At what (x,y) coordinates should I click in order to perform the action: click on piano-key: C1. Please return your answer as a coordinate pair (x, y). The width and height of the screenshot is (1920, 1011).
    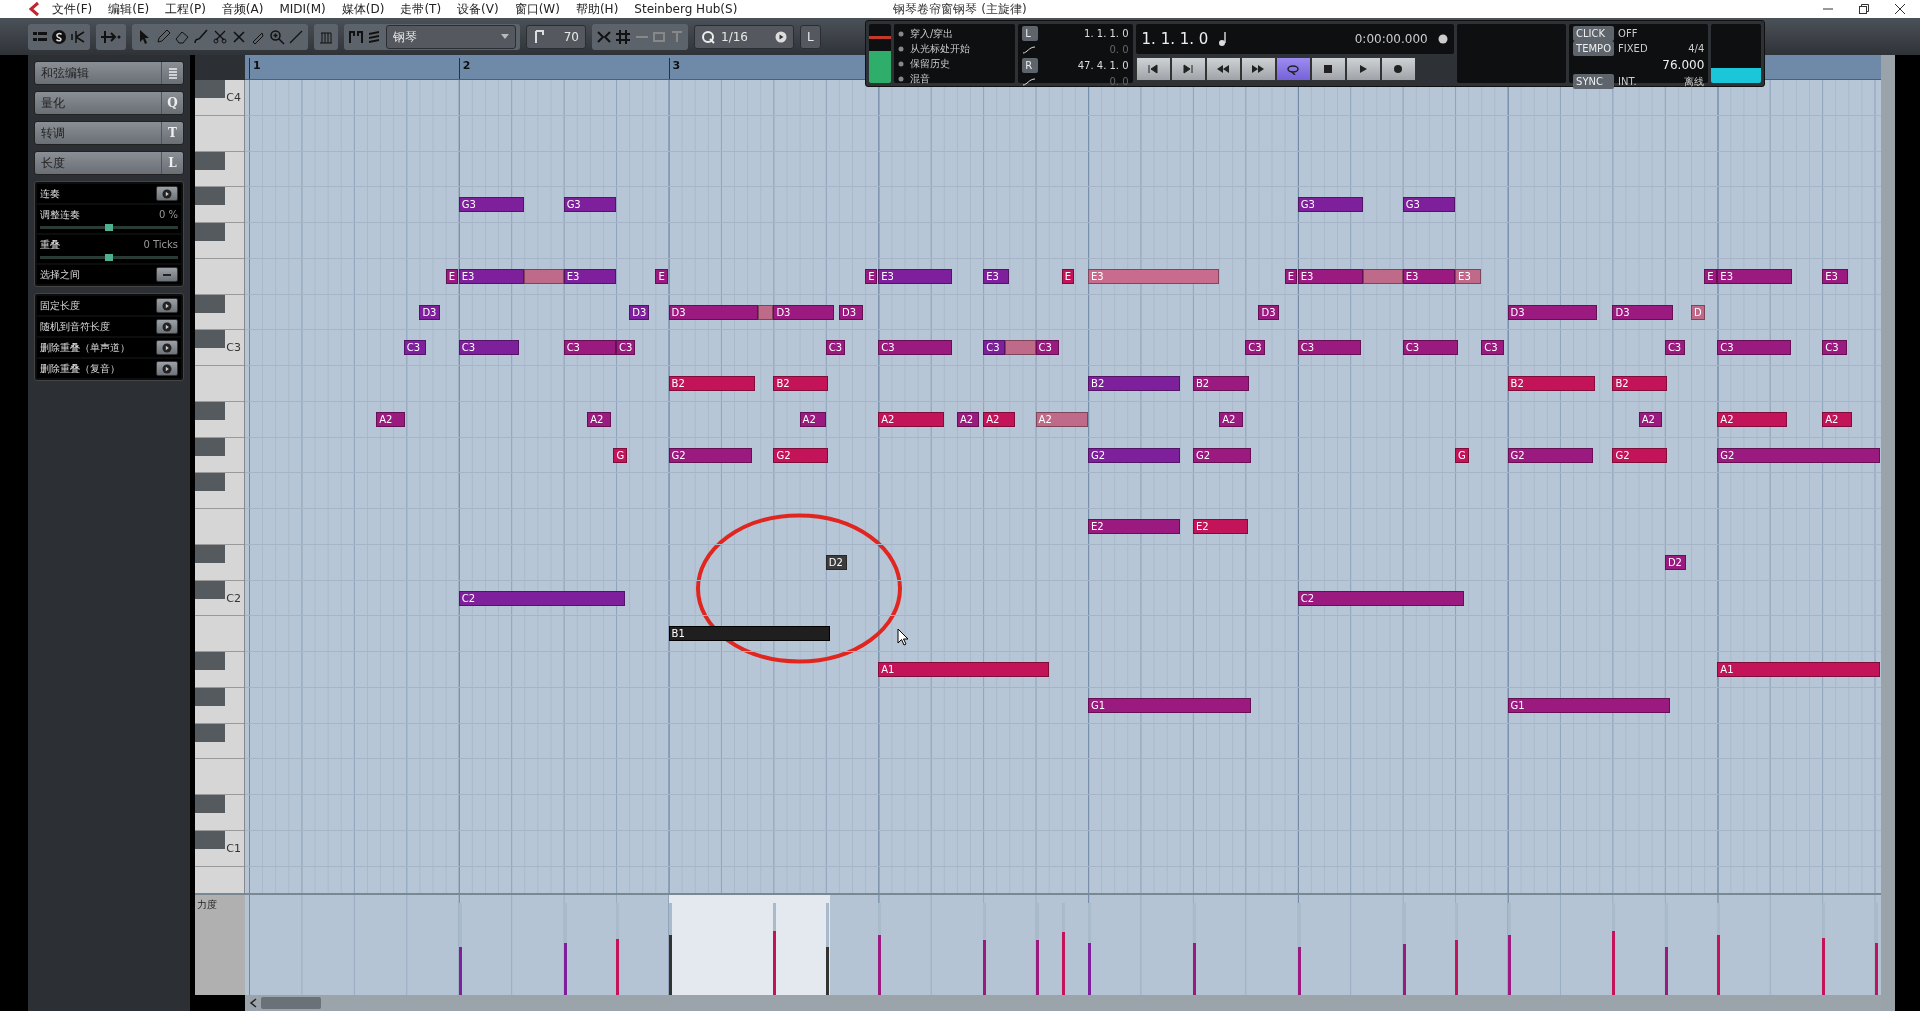
    Looking at the image, I should click on (219, 848).